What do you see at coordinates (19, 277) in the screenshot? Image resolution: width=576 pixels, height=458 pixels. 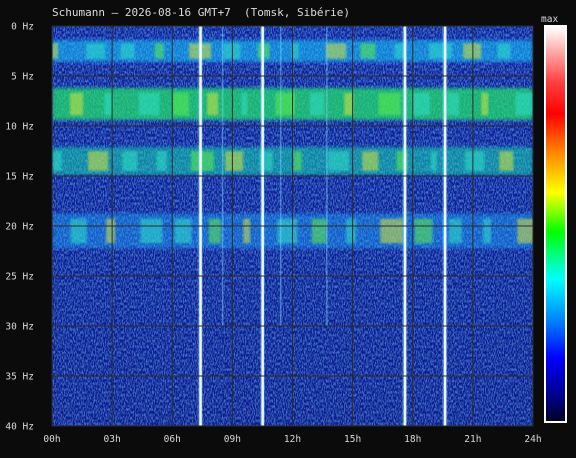 I see `y-tick-label: 25 Hz` at bounding box center [19, 277].